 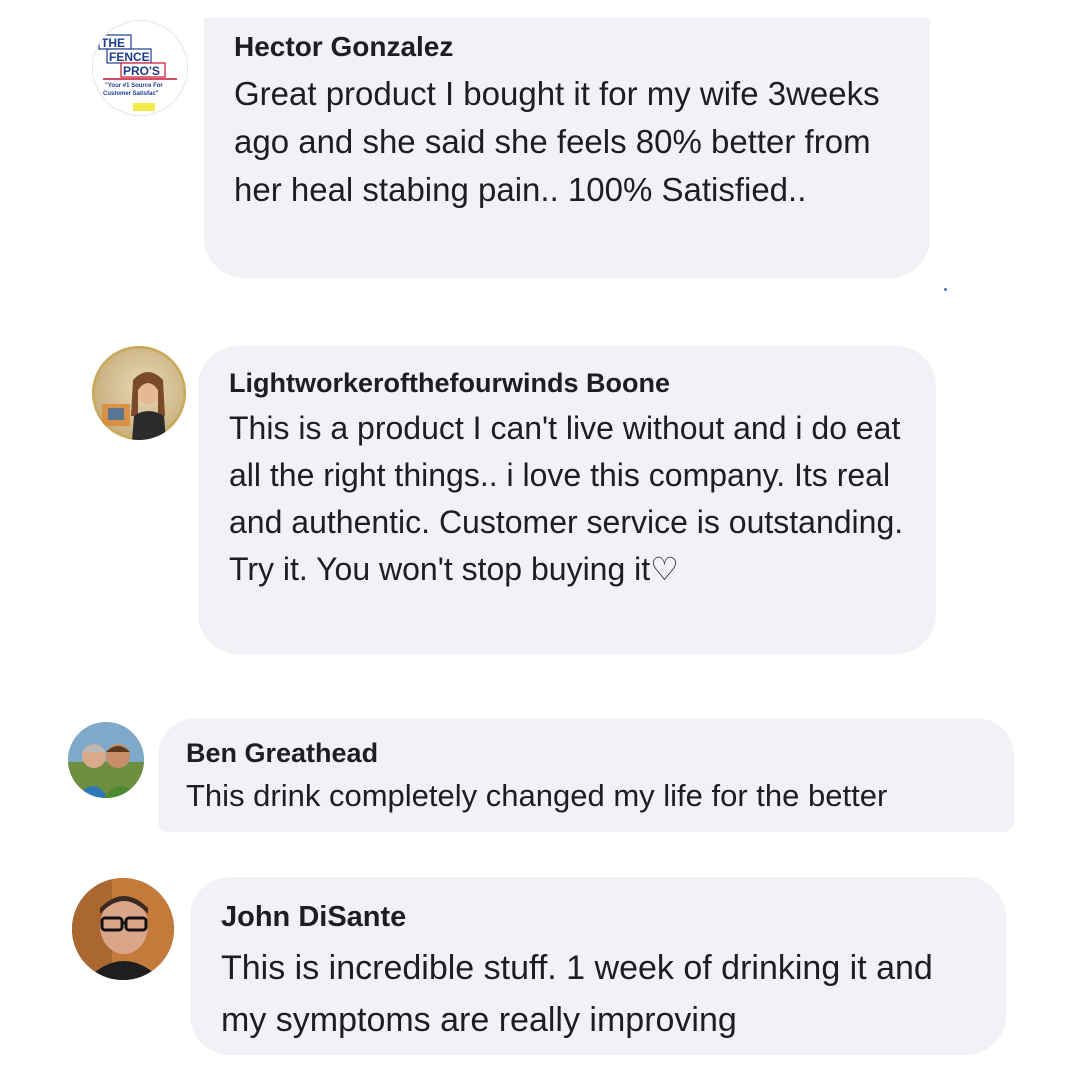 I want to click on logo-tagline-2: Customer Satisfac", so click(x=131, y=94).